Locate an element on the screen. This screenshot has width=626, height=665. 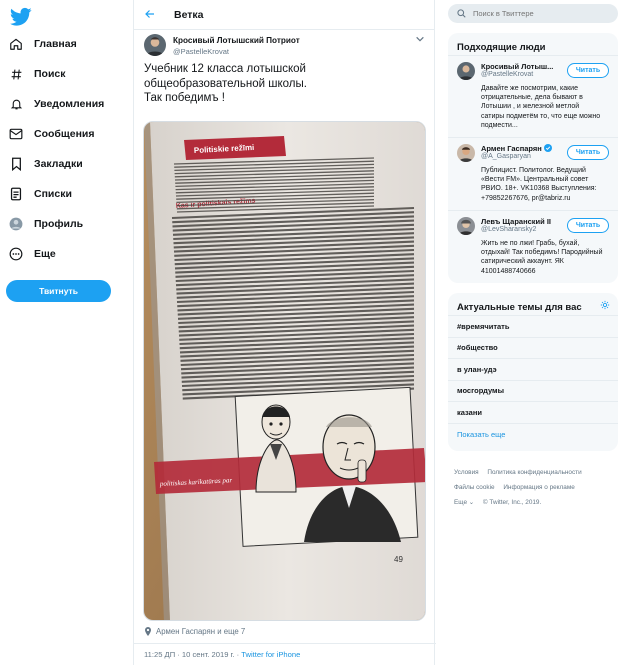
nav-label: Профиль is located at coordinates (59, 224).